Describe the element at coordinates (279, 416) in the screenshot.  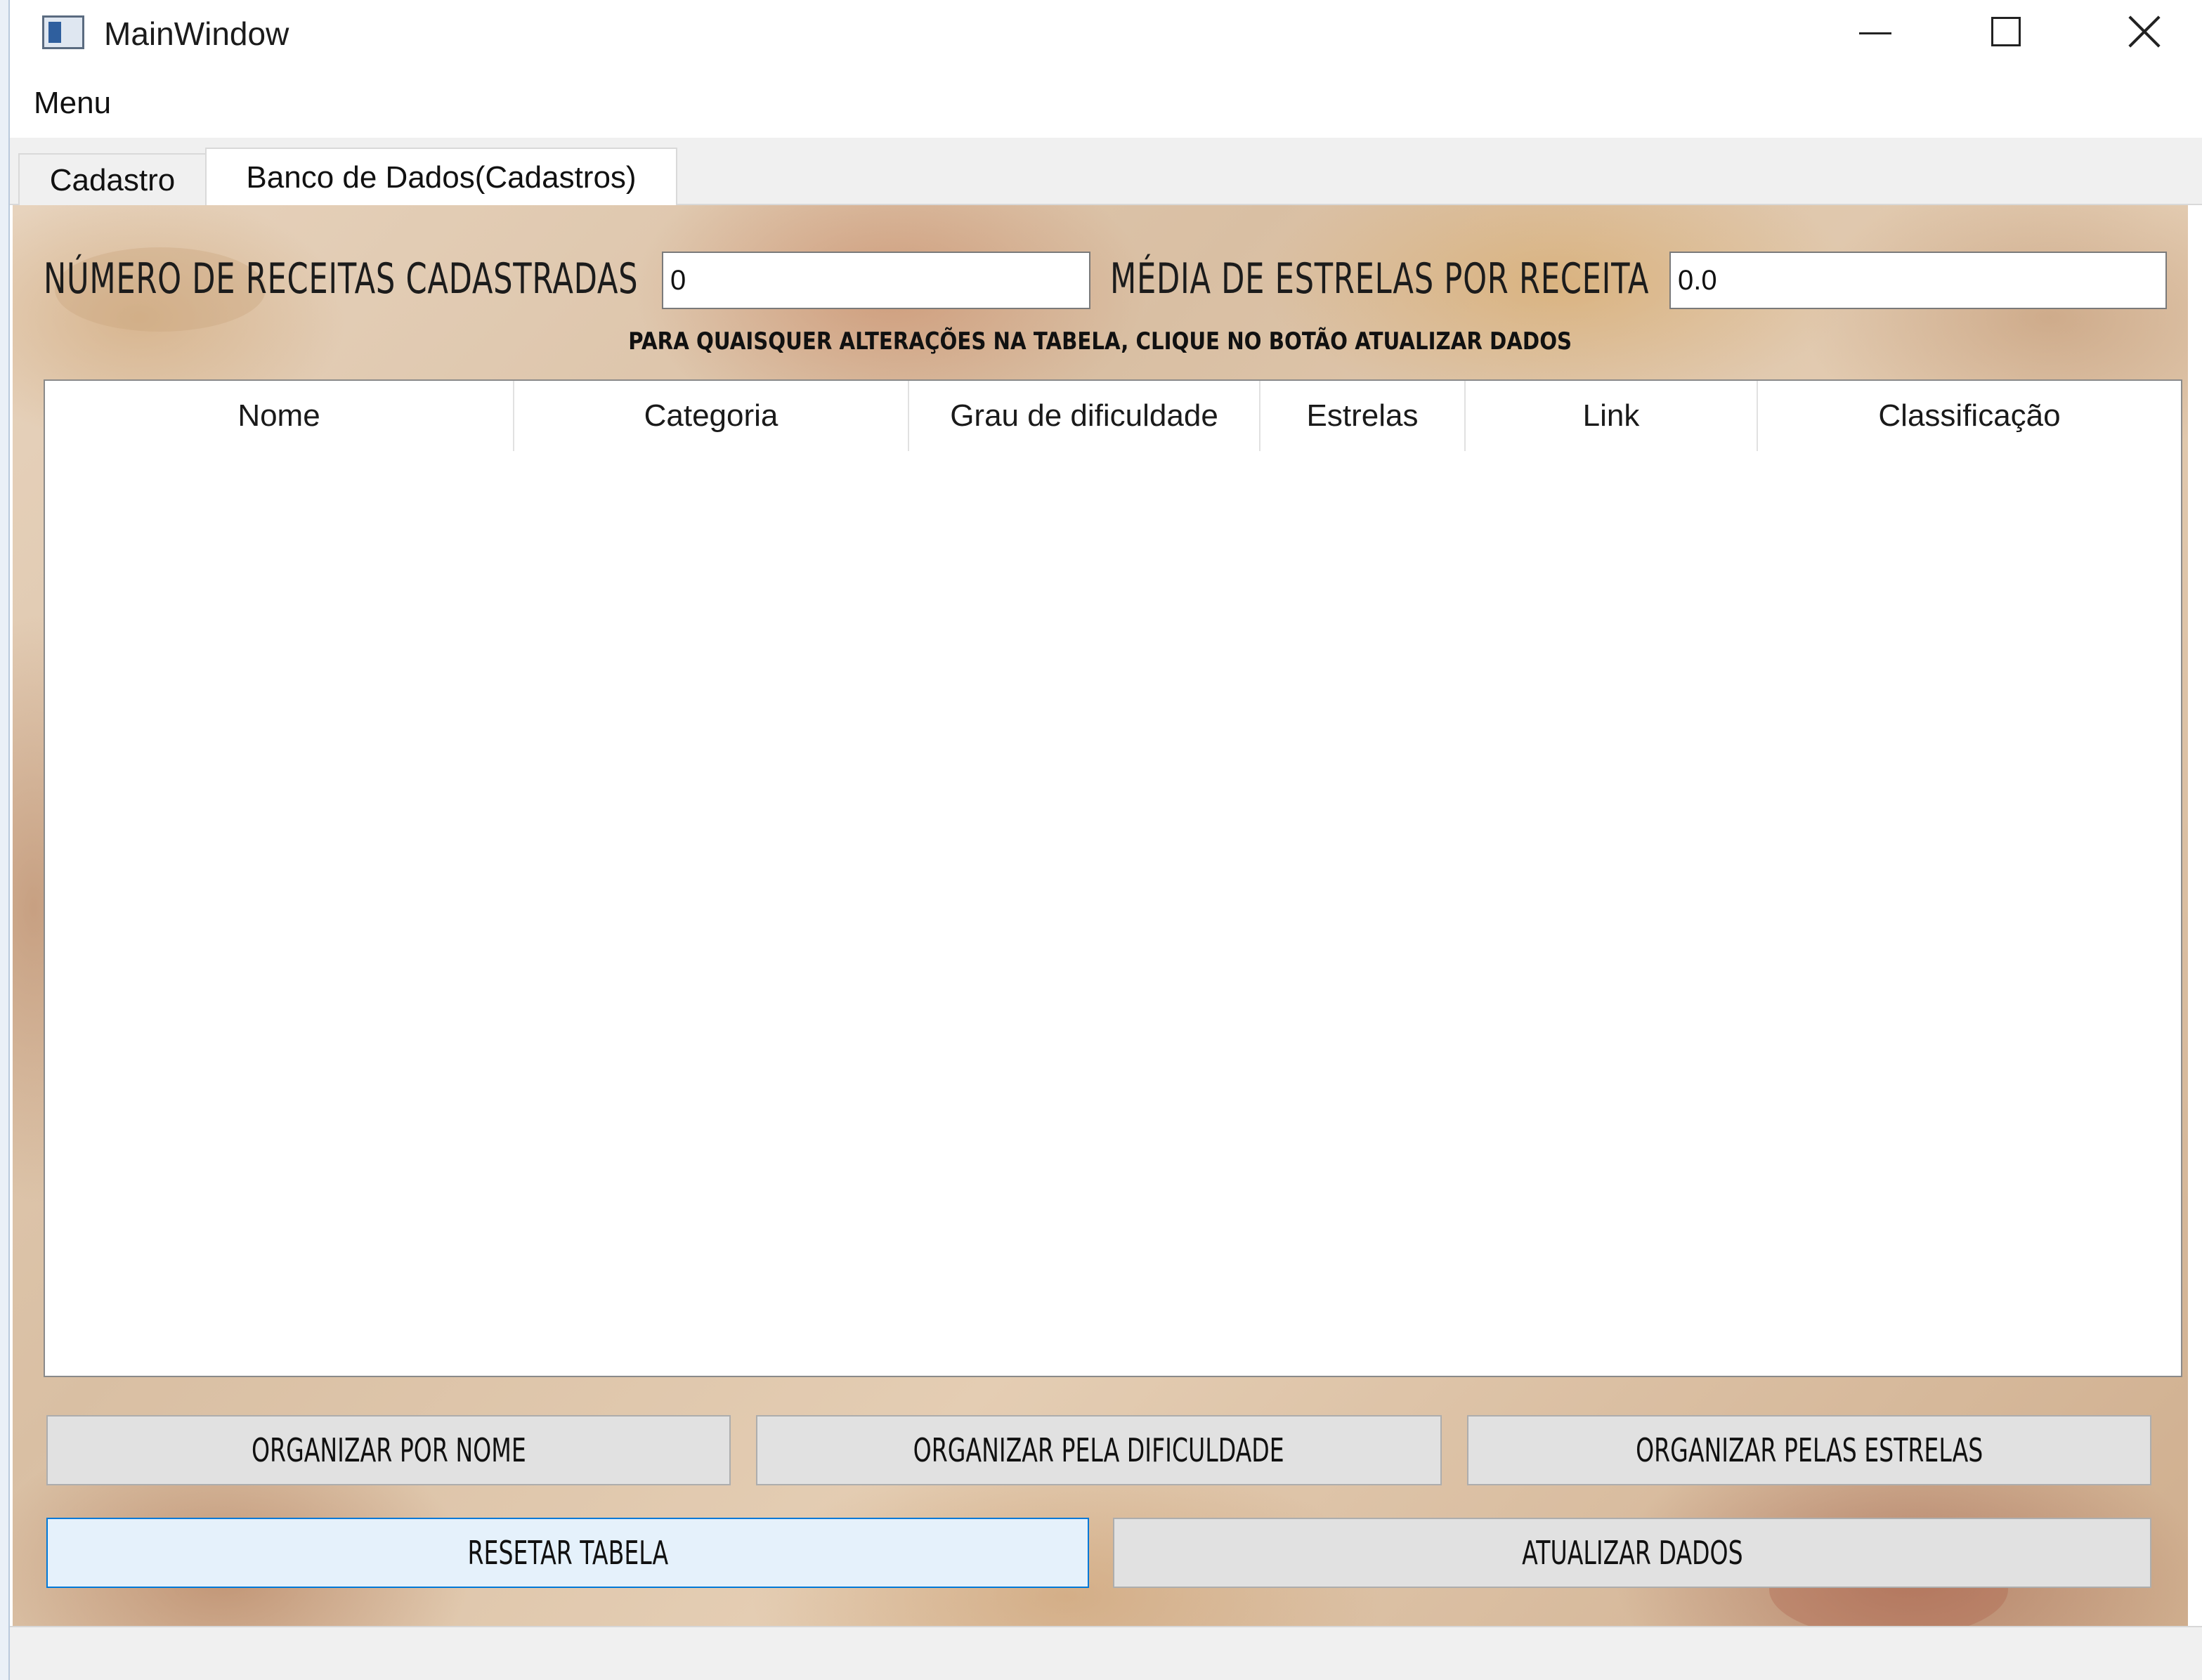
I see `column-header-nome: Nome` at that location.